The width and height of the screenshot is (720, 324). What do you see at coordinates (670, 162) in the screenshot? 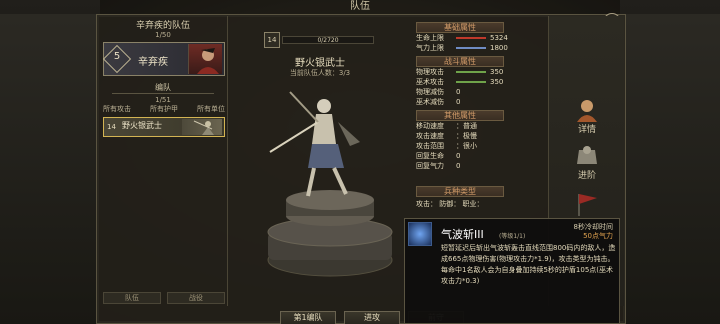
I see `background-right` at bounding box center [670, 162].